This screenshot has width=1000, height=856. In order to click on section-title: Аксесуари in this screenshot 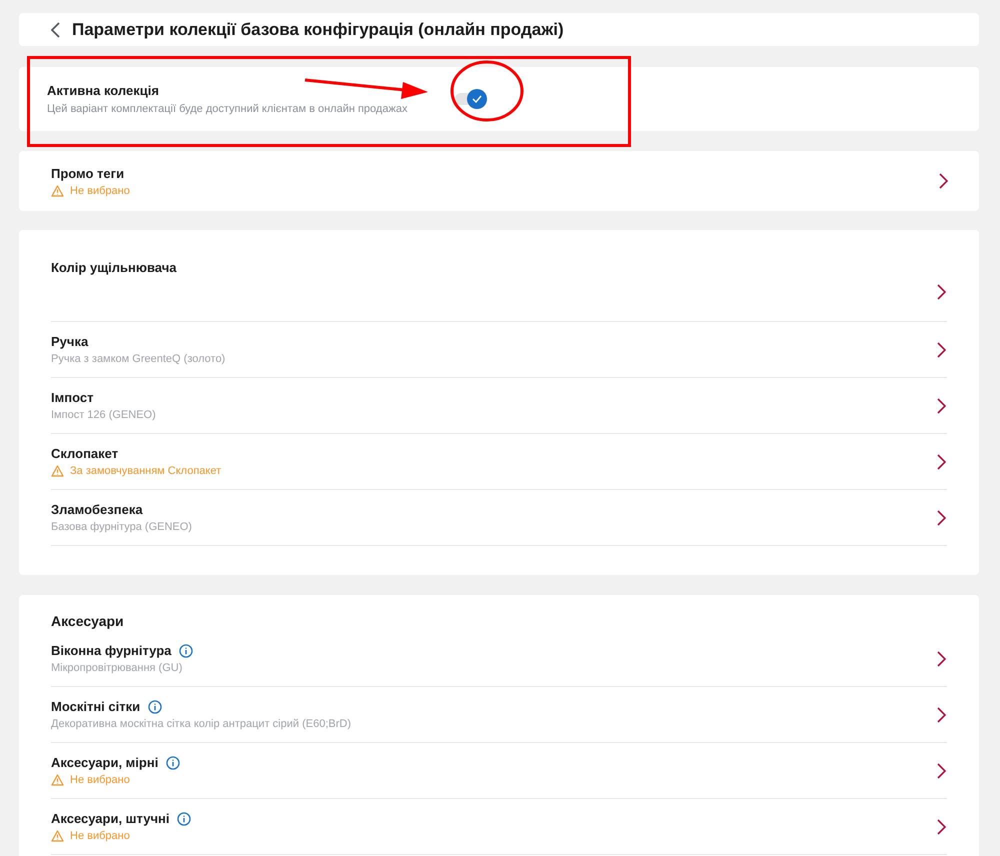, I will do `click(88, 621)`.